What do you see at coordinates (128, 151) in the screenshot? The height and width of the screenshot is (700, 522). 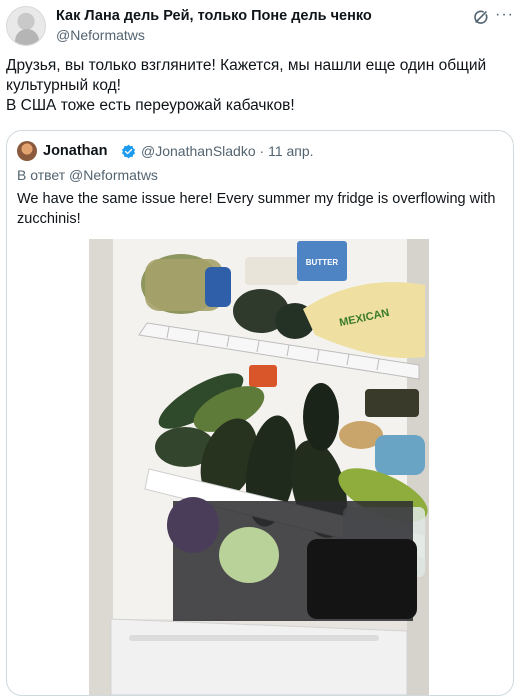 I see `verified-badge-icon` at bounding box center [128, 151].